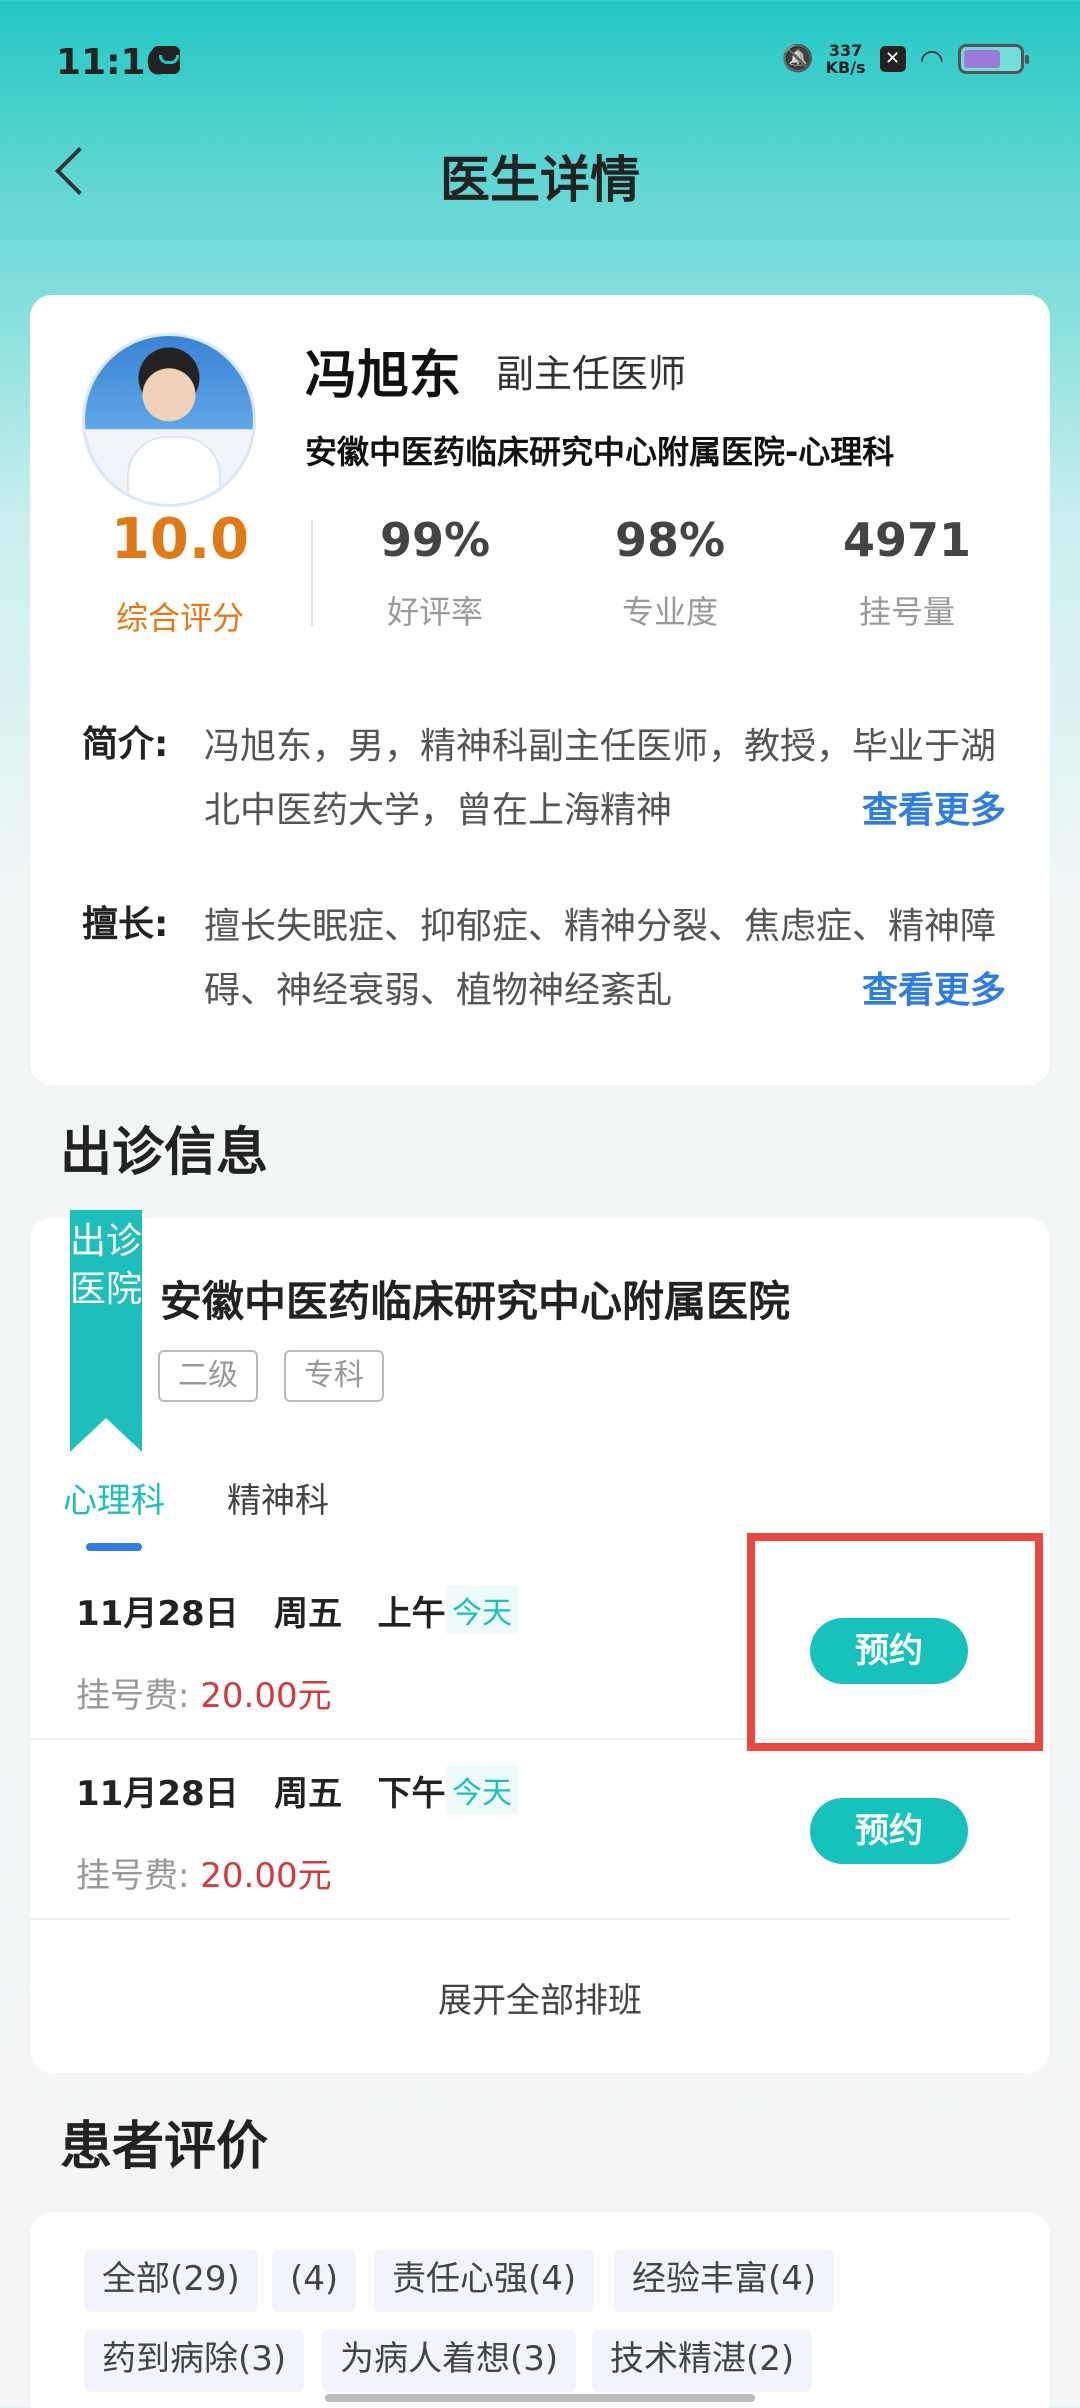 This screenshot has width=1080, height=2408. What do you see at coordinates (164, 2147) in the screenshot?
I see `review-section-title: 患者评价` at bounding box center [164, 2147].